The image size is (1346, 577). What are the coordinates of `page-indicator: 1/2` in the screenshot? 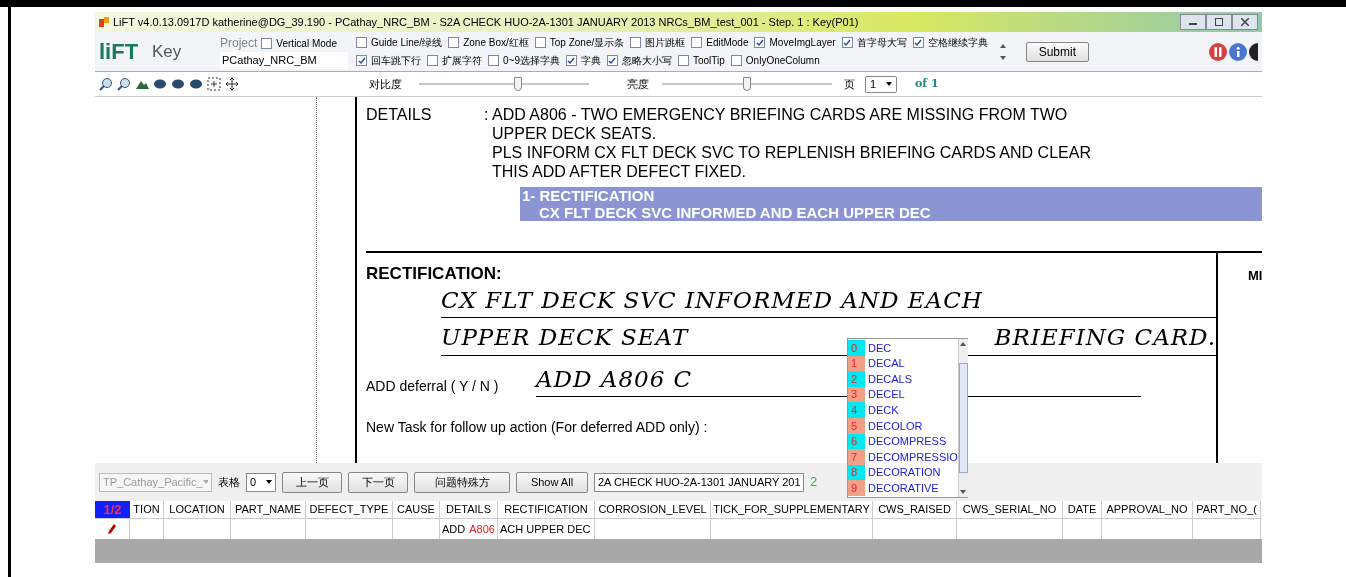 It's located at (112, 509).